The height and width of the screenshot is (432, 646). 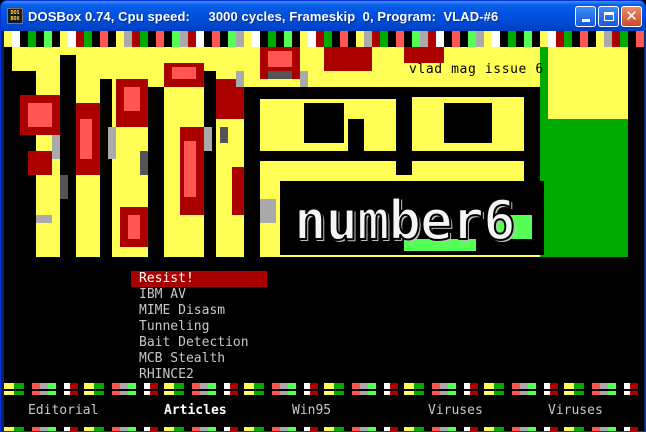 I want to click on minimize-icon, so click(x=585, y=20).